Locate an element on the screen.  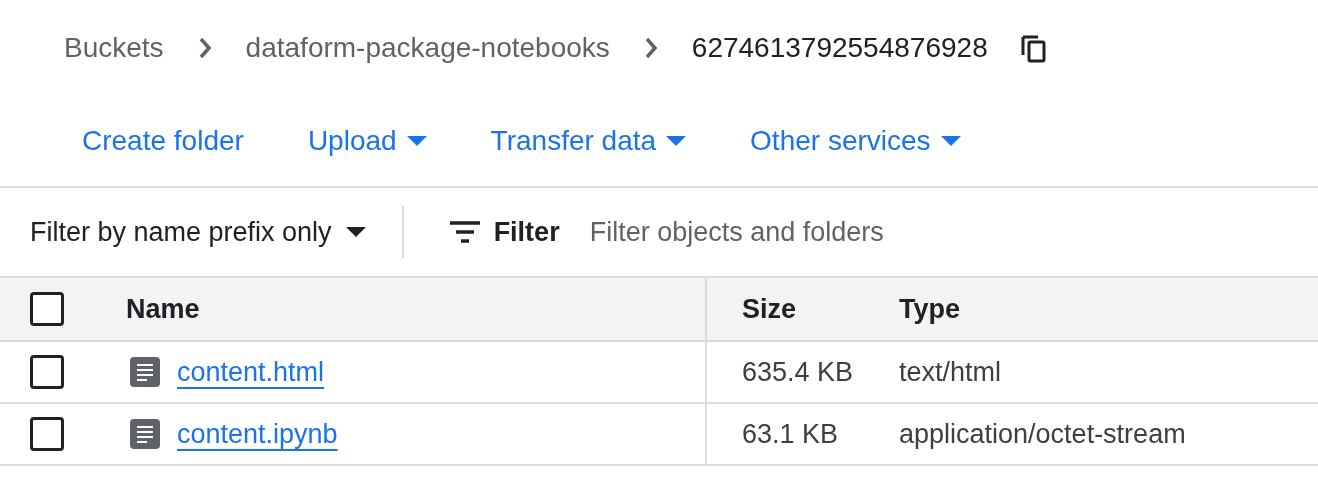
action-button: Other services is located at coordinates (855, 141).